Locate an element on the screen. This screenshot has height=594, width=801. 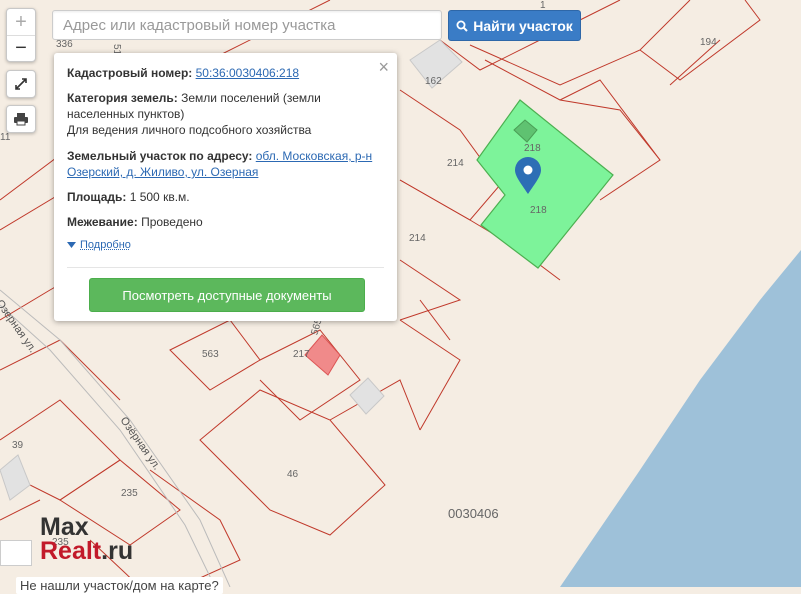
site-logo: Max Realt.ru is located at coordinates (87, 539).